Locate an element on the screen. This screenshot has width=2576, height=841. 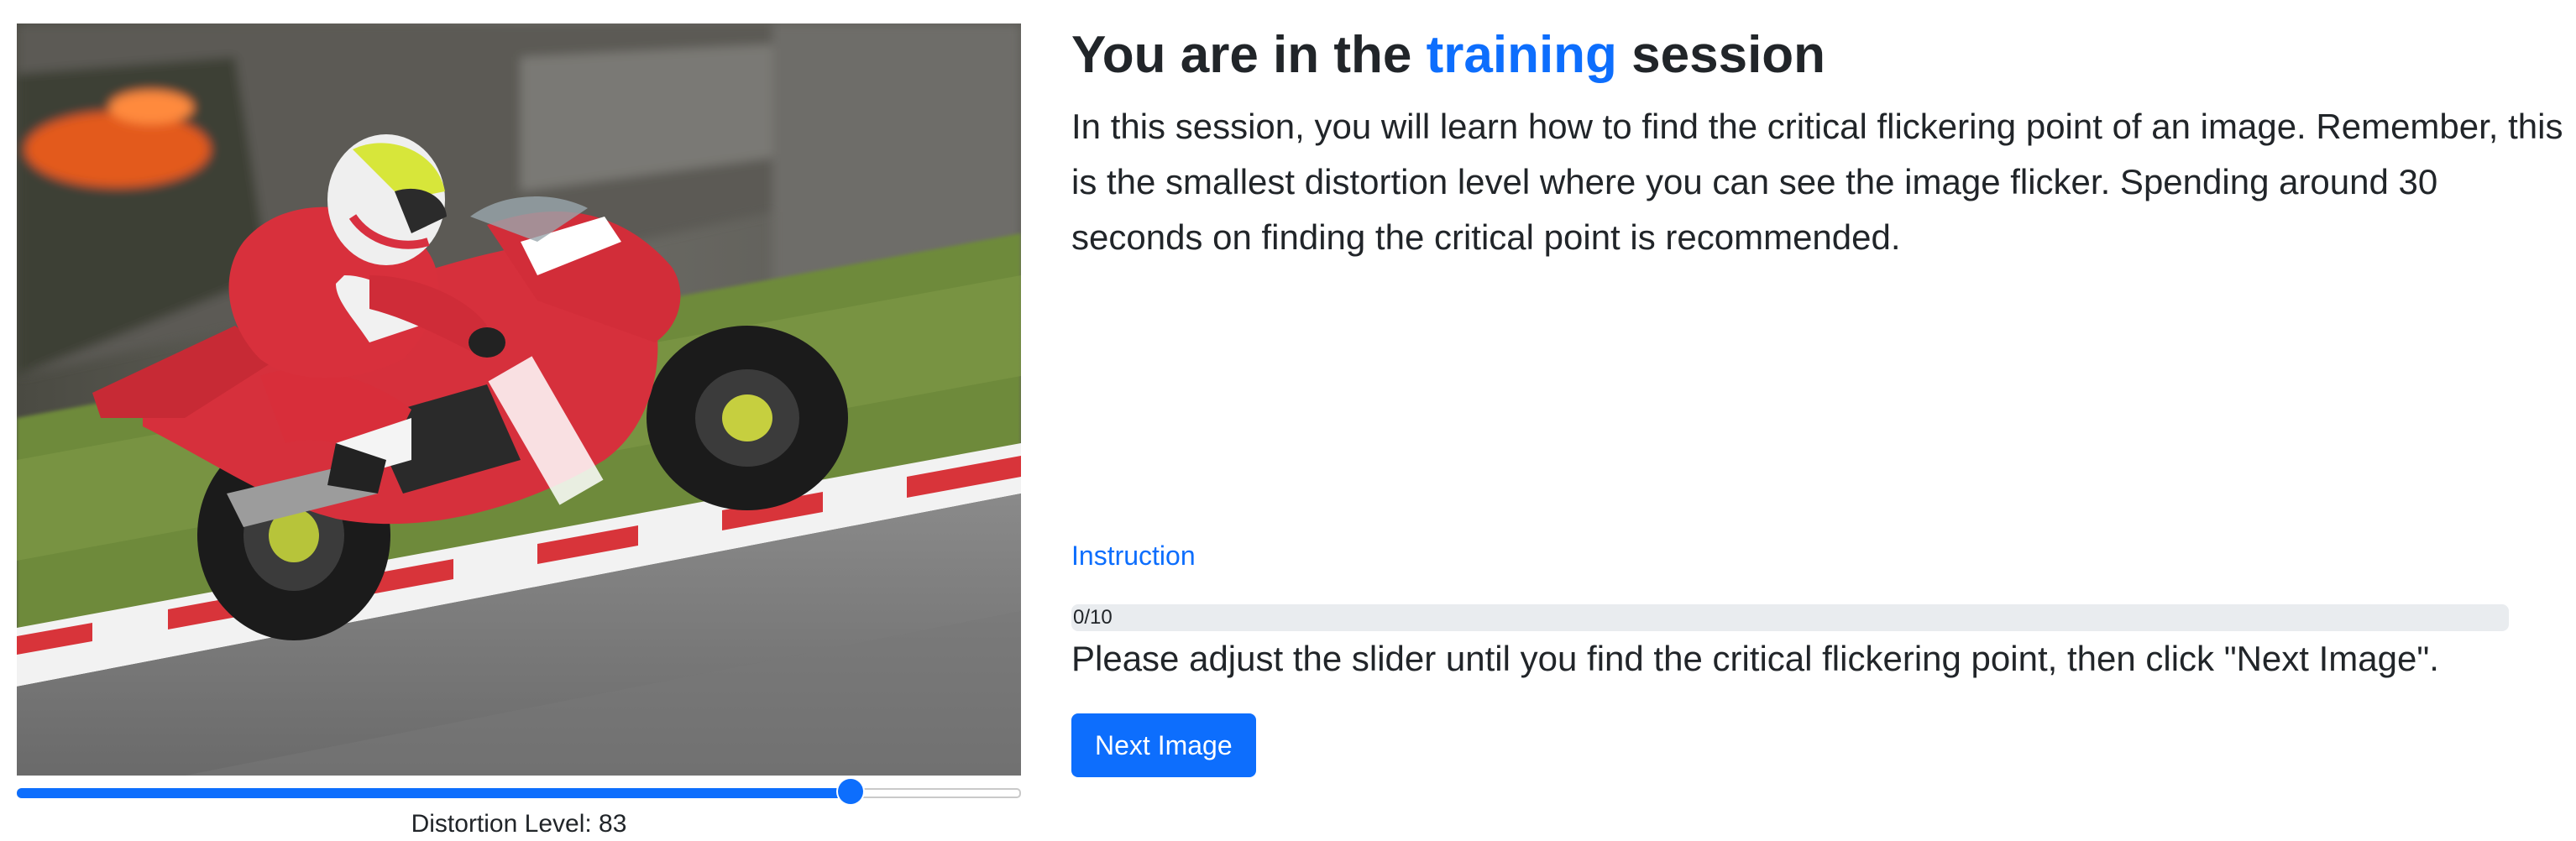
title-prefix: You are in the is located at coordinates (1249, 55).